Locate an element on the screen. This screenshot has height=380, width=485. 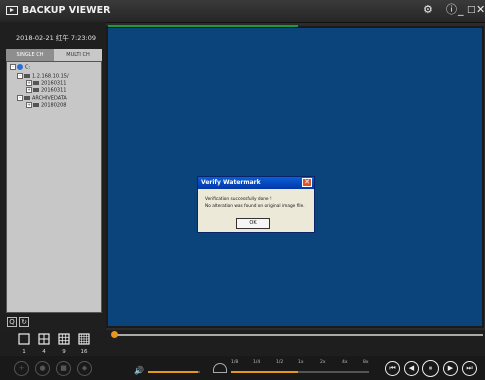
refresh-icon: ↻ is located at coordinates (24, 322).